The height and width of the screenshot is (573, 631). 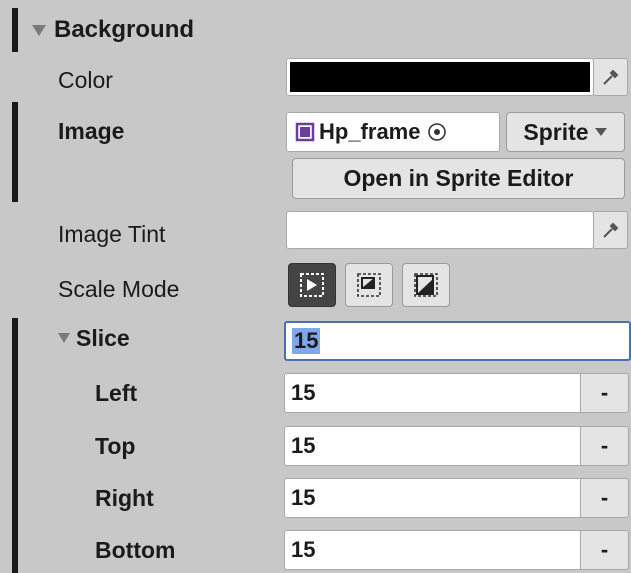 I want to click on sprite-type-dropdown: Sprite, so click(x=565, y=132).